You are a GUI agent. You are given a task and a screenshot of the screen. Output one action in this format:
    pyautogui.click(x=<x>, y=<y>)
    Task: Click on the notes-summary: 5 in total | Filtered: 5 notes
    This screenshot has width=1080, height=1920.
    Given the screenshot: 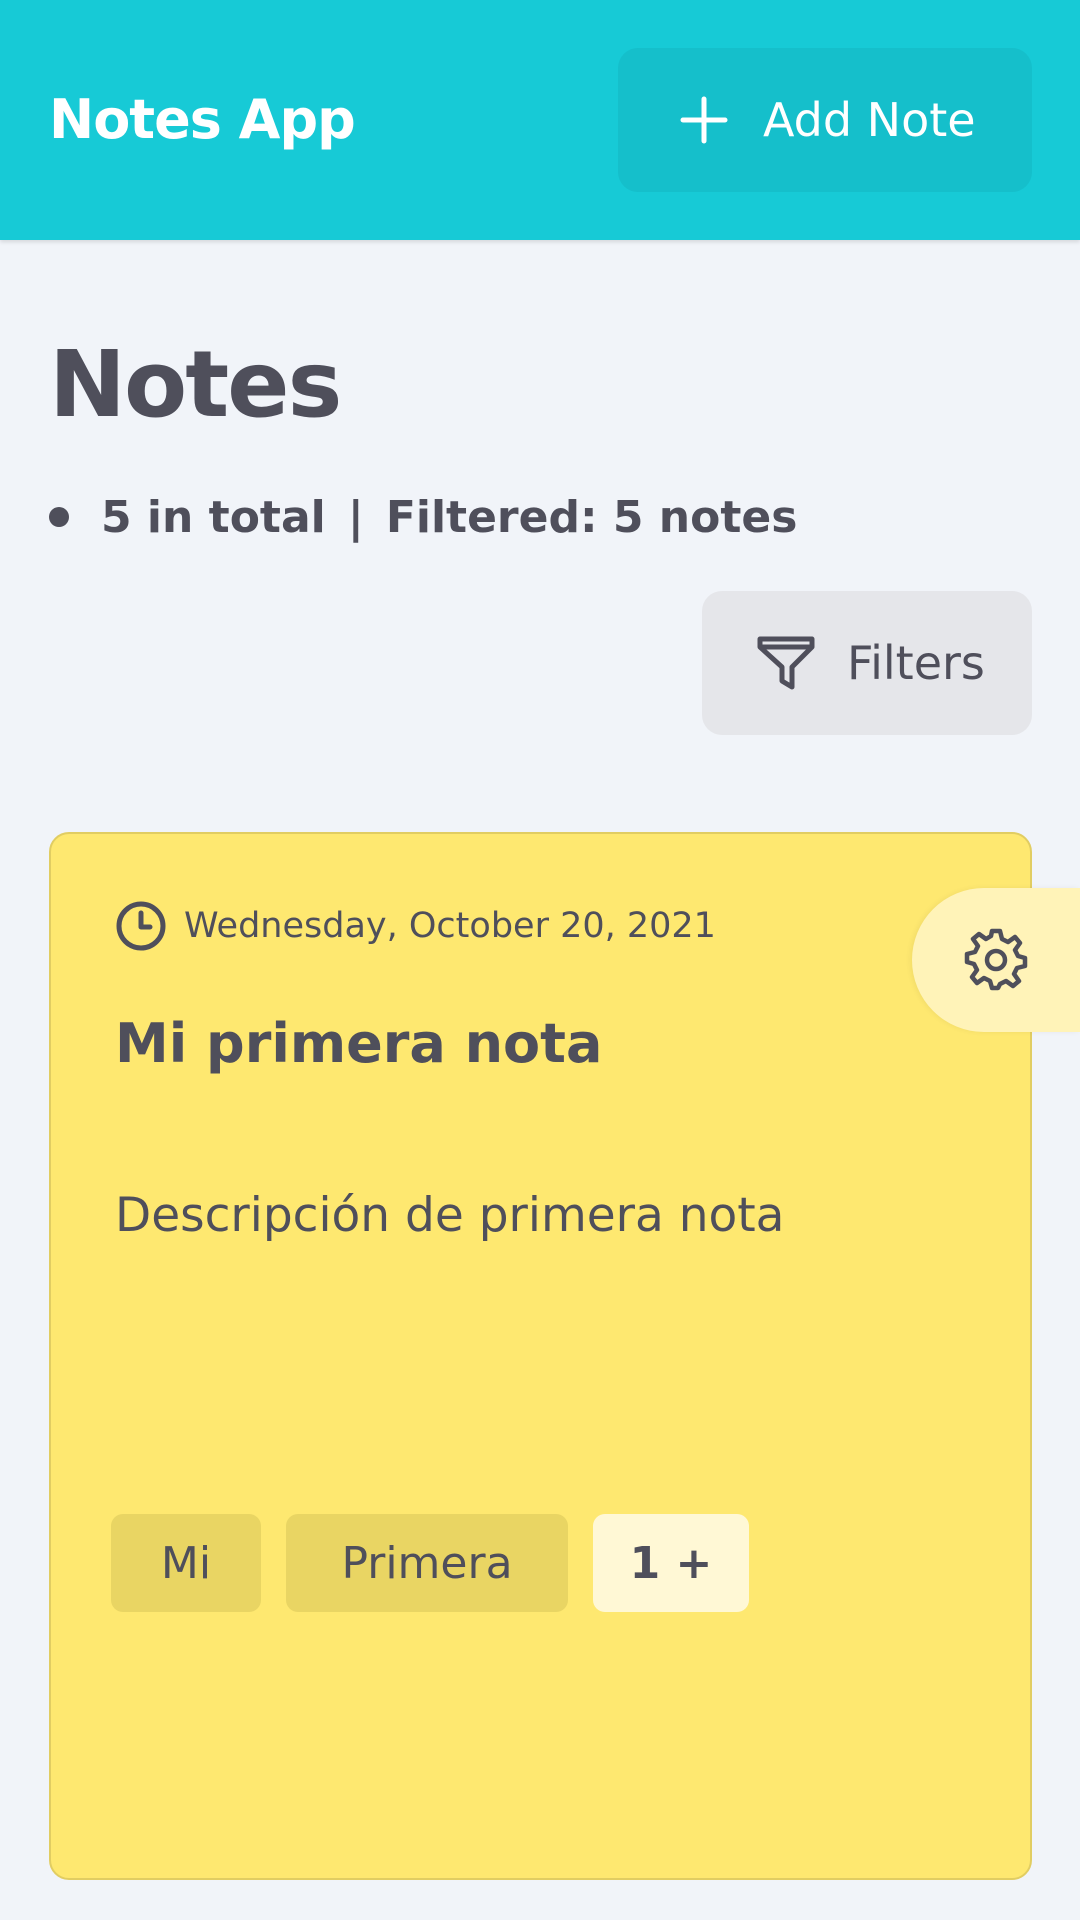 What is the action you would take?
    pyautogui.click(x=423, y=517)
    